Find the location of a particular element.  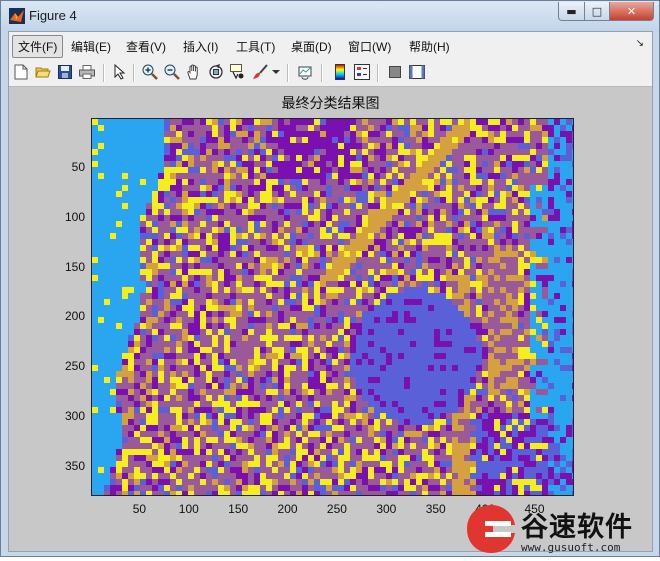

legend-icon is located at coordinates (362, 72).